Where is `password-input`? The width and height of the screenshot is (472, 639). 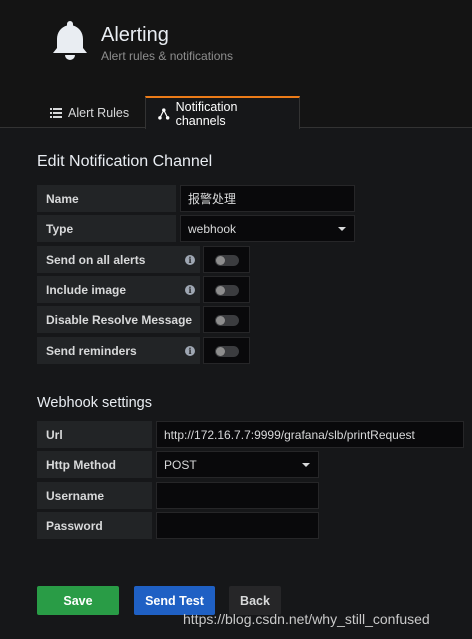
password-input is located at coordinates (237, 525).